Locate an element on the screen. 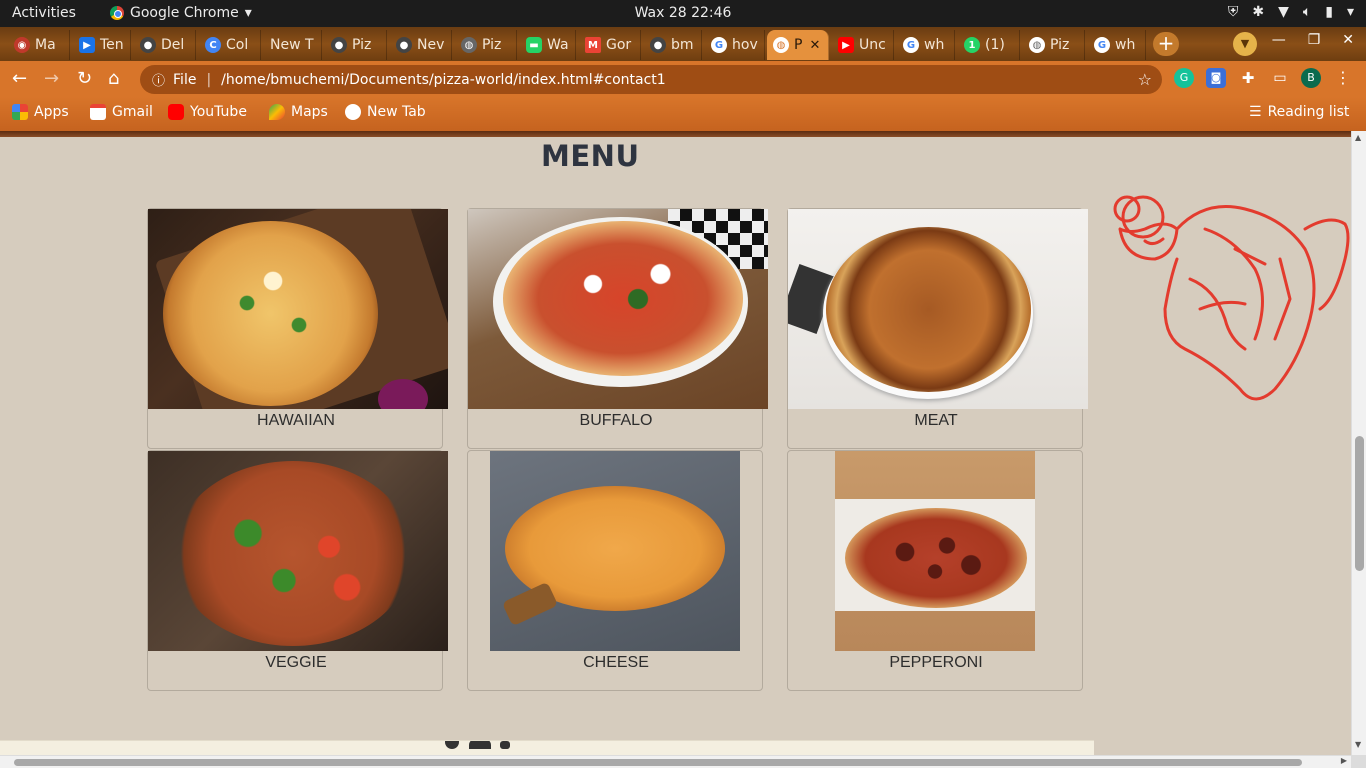  globe-icon is located at coordinates (353, 112).